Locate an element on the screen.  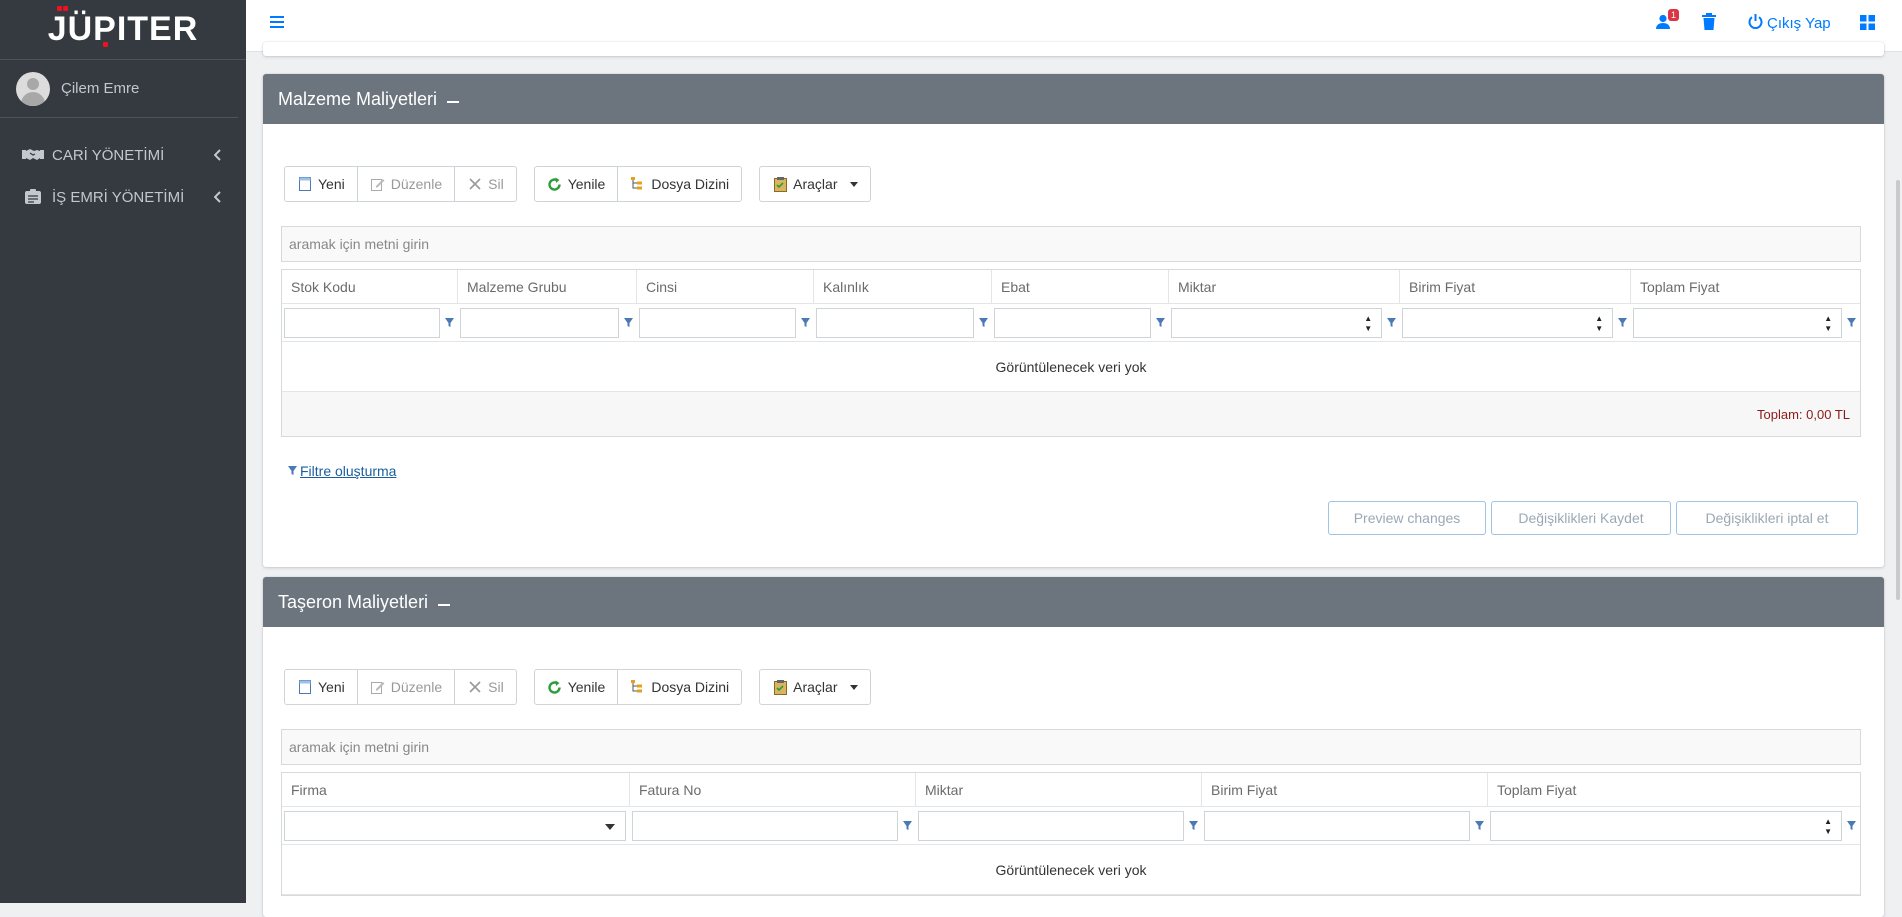
apps-grid-icon is located at coordinates (1867, 24).